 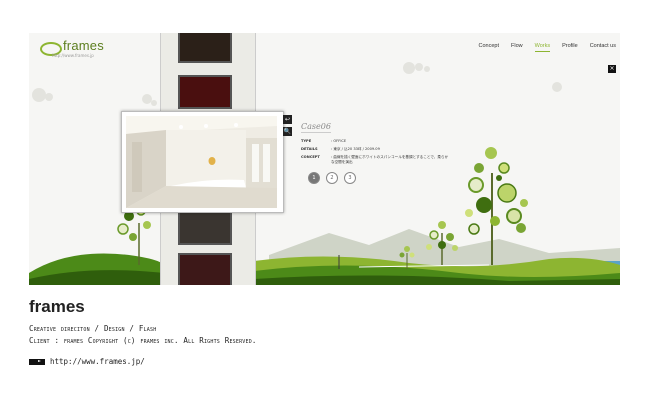 I want to click on page-button-2: 2, so click(x=332, y=178).